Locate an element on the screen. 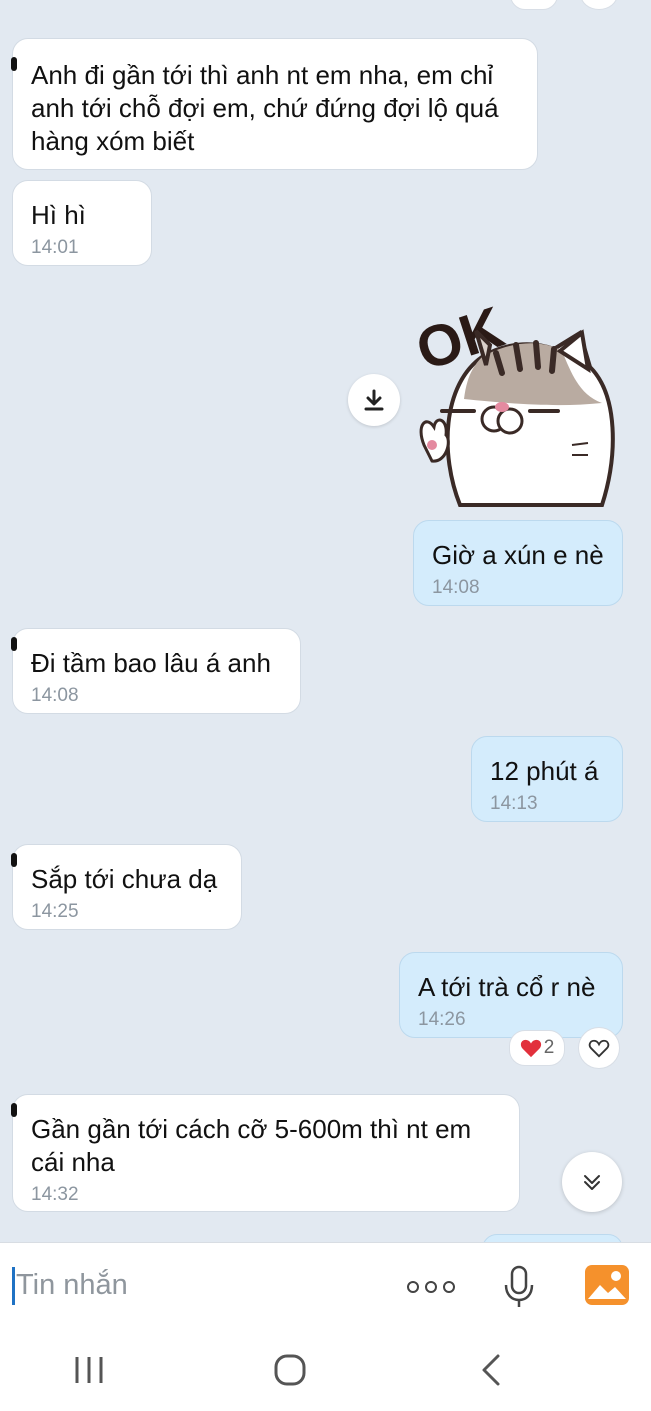 The width and height of the screenshot is (651, 1411). top-partial-reaction-left is located at coordinates (534, 5).